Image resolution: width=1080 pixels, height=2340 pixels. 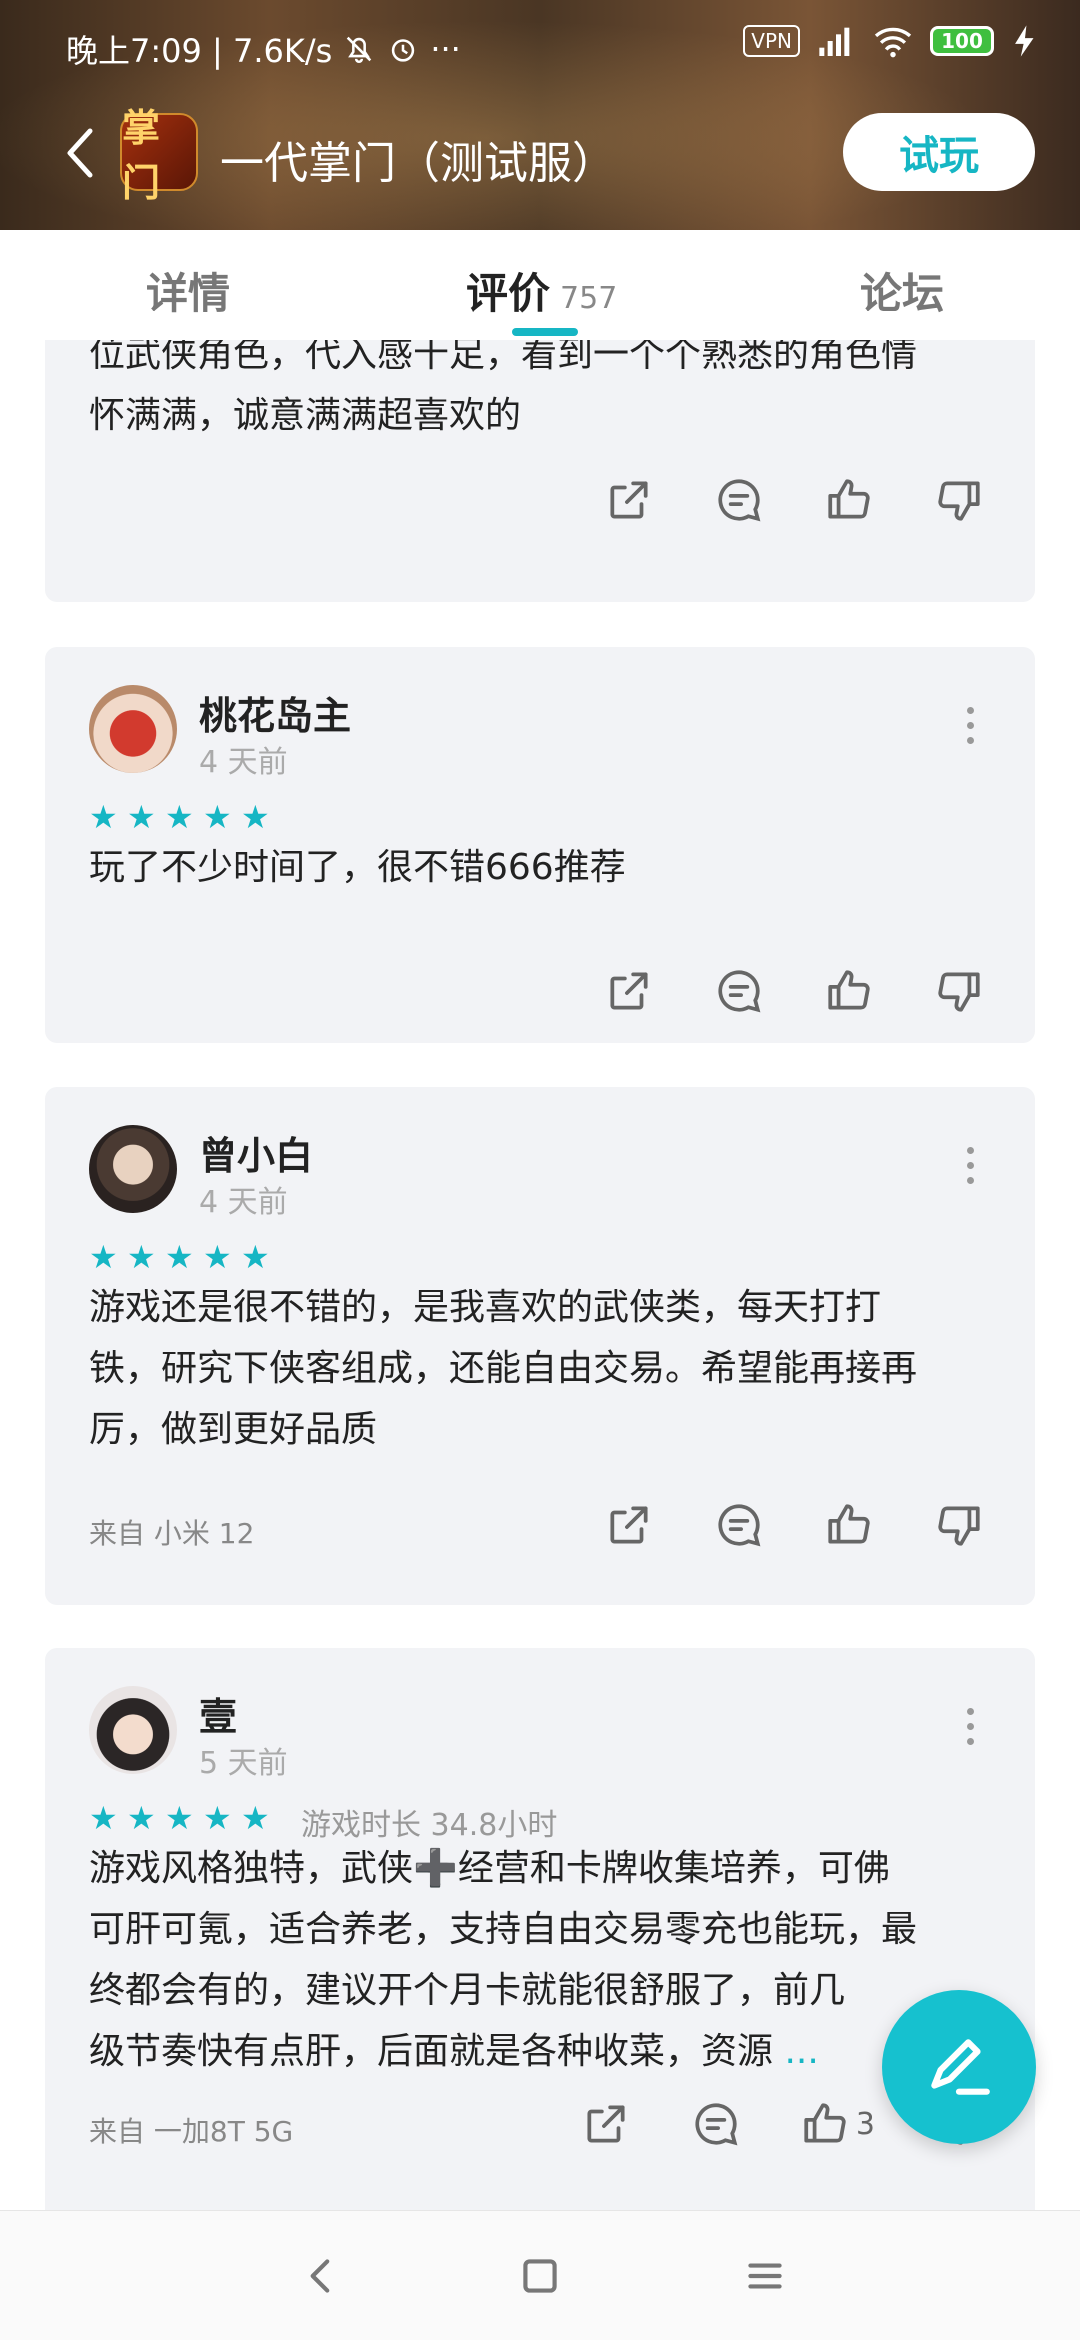 What do you see at coordinates (275, 712) in the screenshot?
I see `reviewer-name: 桃花岛主` at bounding box center [275, 712].